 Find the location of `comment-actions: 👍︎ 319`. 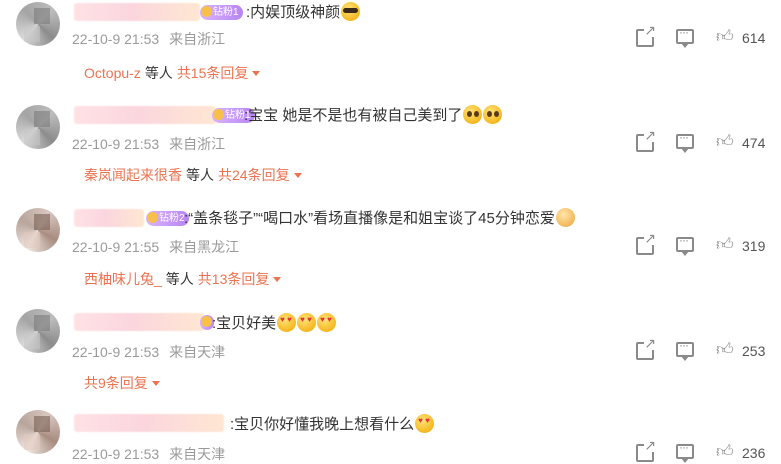

comment-actions: 👍︎ 319 is located at coordinates (706, 244).